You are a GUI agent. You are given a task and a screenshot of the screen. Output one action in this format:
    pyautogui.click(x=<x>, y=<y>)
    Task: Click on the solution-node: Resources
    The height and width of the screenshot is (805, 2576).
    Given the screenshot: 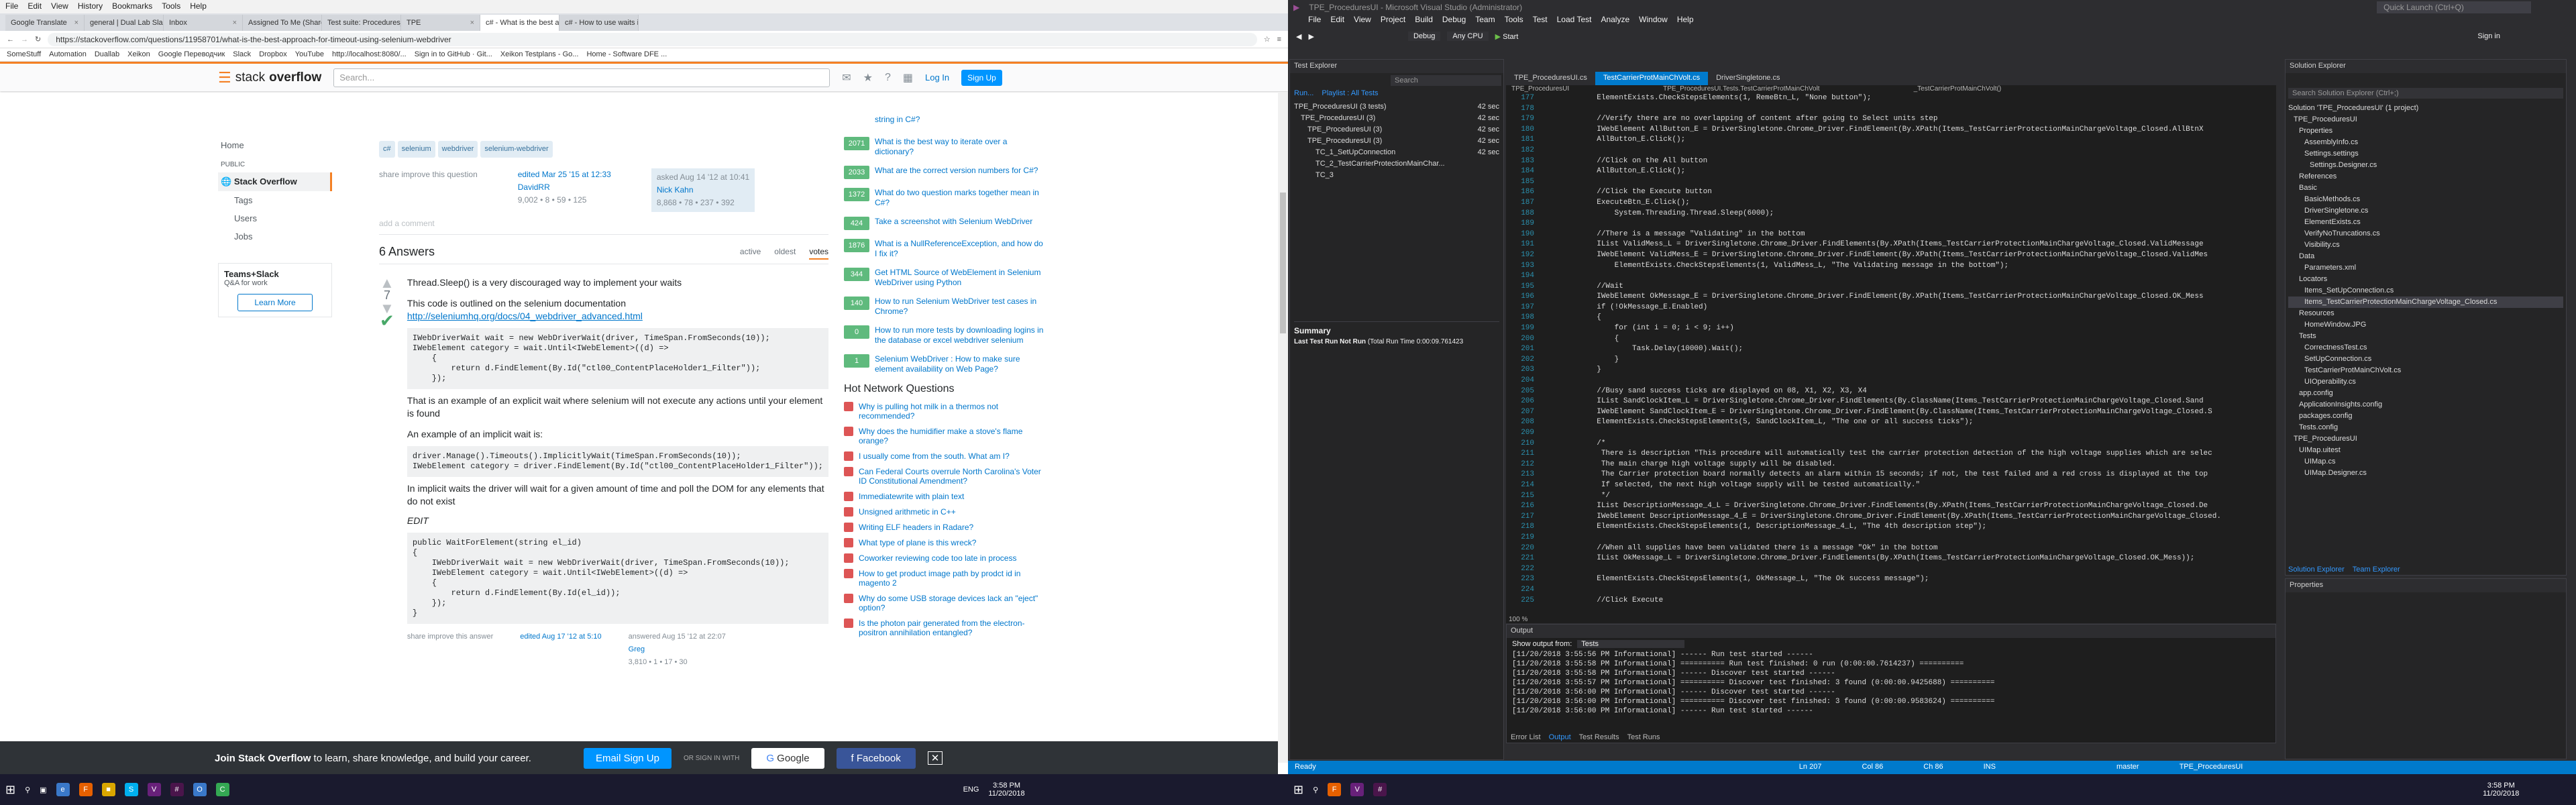 What is the action you would take?
    pyautogui.click(x=2425, y=313)
    